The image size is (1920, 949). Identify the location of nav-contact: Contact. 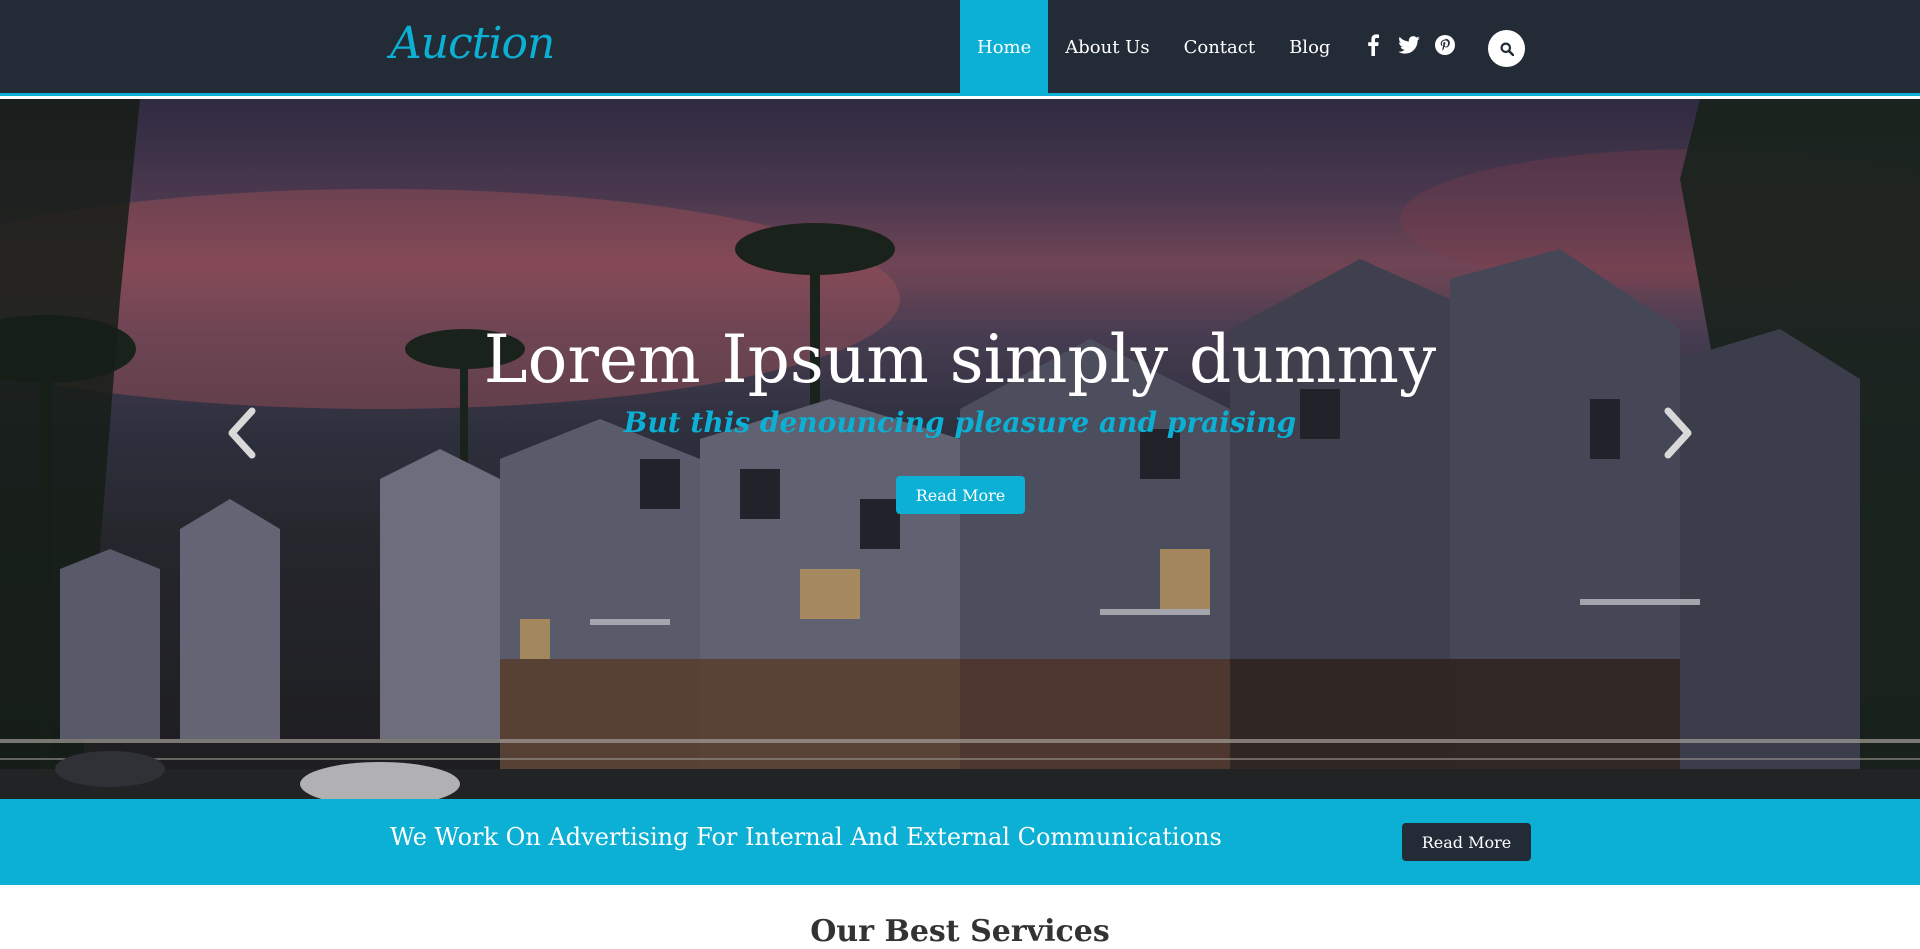
(1219, 48).